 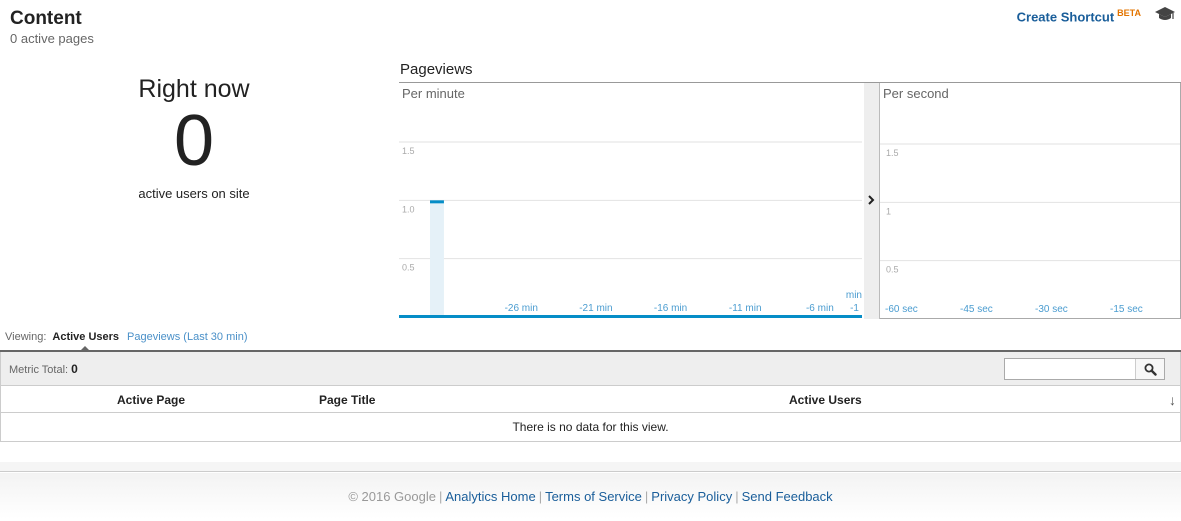 I want to click on copyright: © 2016 Google, so click(x=392, y=496).